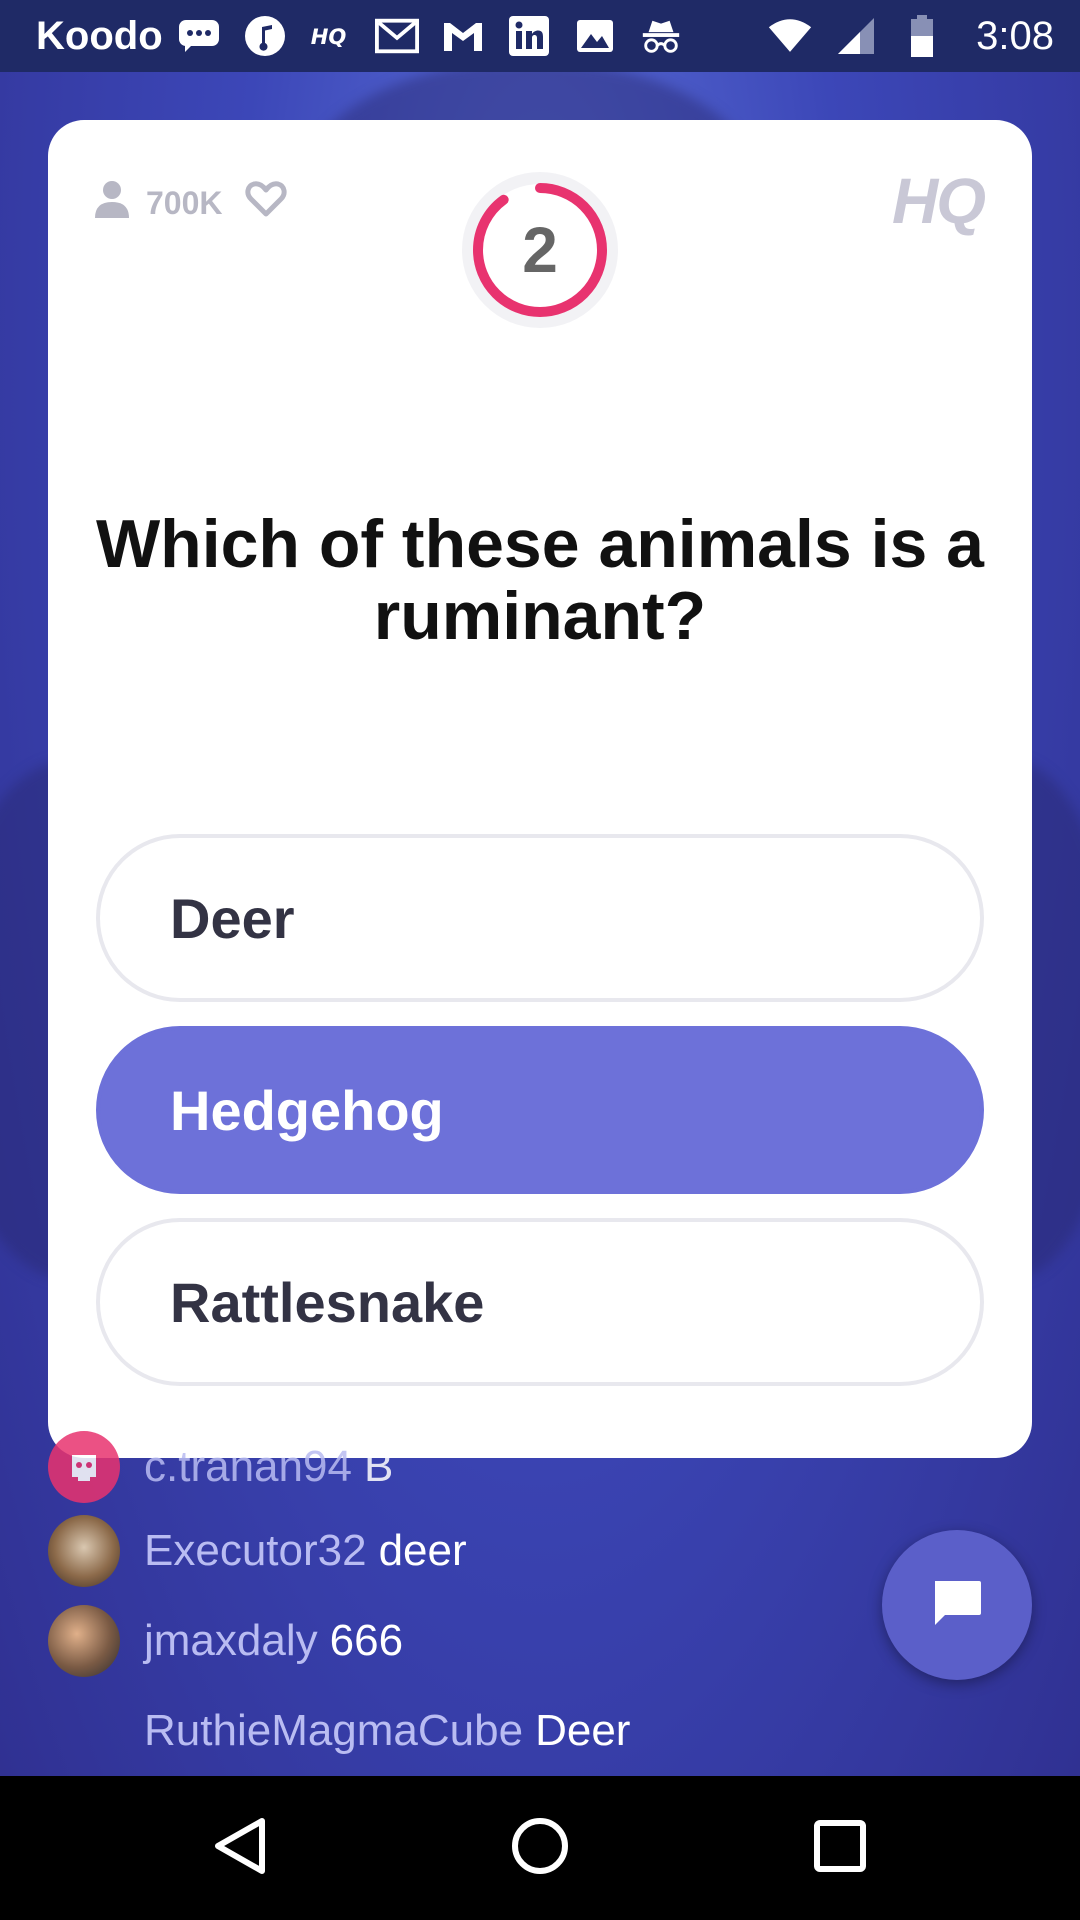 Image resolution: width=1080 pixels, height=1920 pixels. I want to click on recents-button, so click(840, 1848).